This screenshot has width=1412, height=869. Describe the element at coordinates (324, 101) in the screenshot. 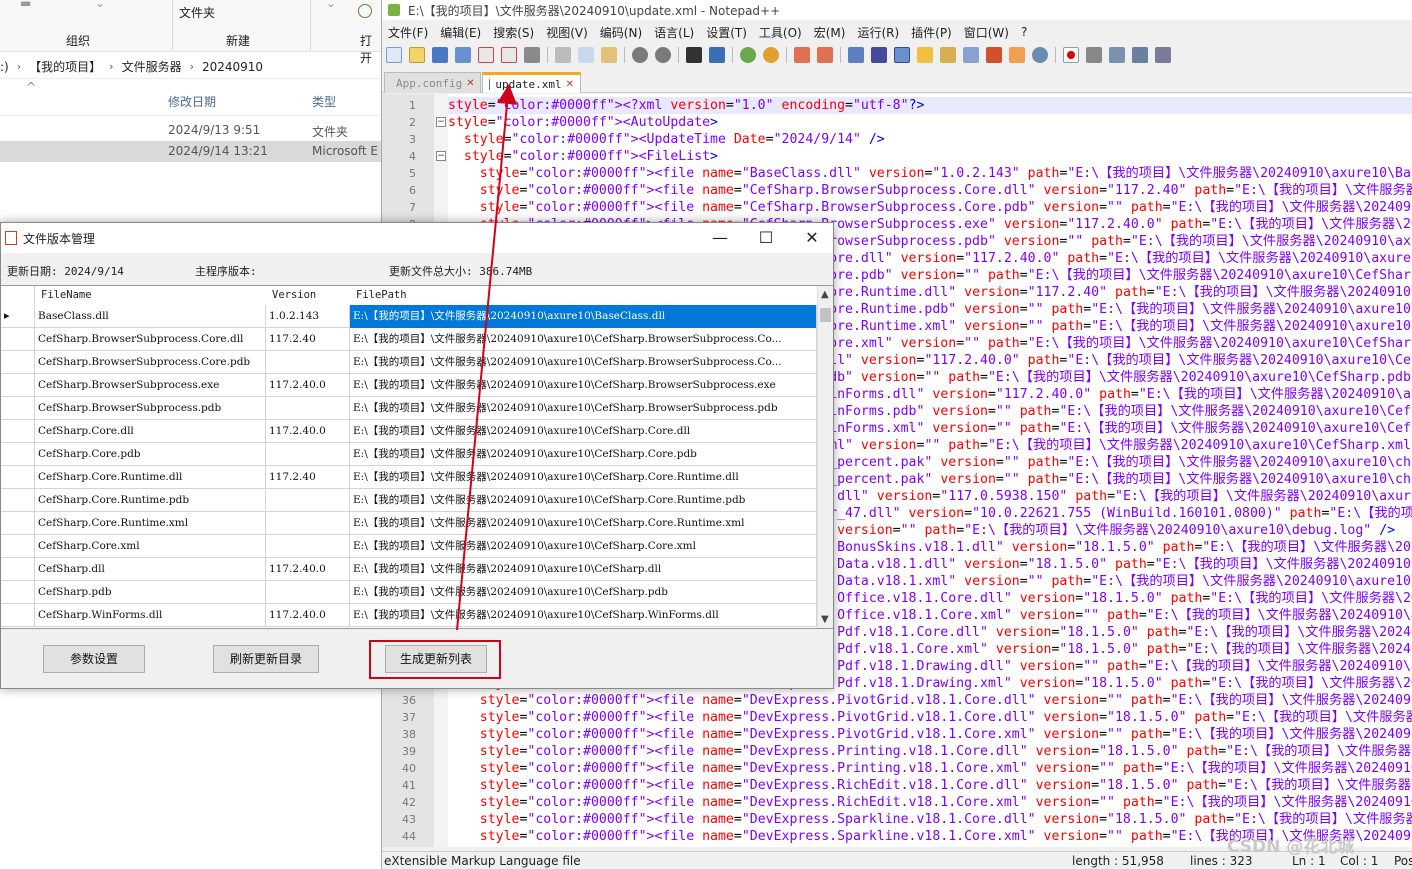

I see `column-type: 类型` at that location.